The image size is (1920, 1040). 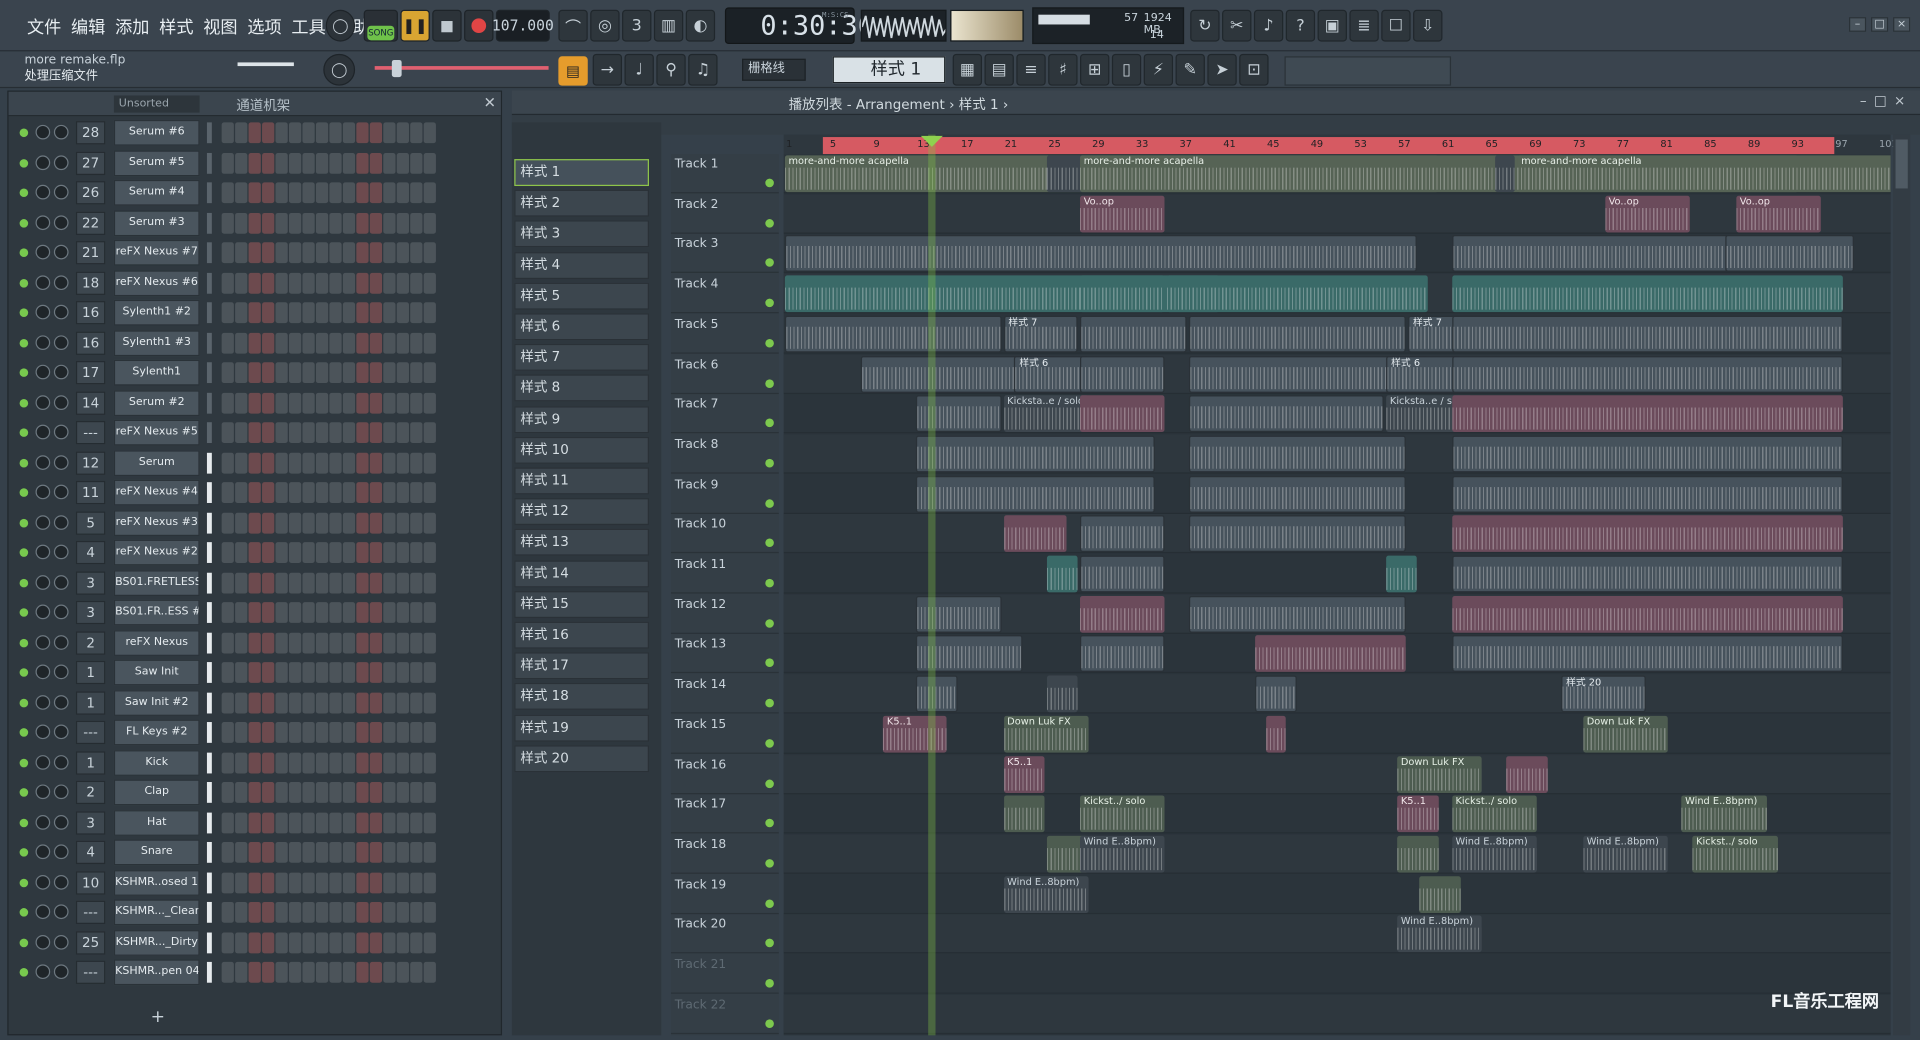 I want to click on volume-knob-icon, so click(x=61, y=582).